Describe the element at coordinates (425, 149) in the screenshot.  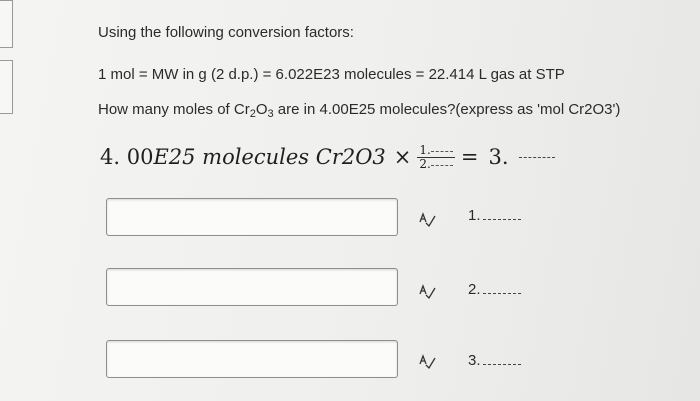
I see `fraction-numerator-text: 1.` at that location.